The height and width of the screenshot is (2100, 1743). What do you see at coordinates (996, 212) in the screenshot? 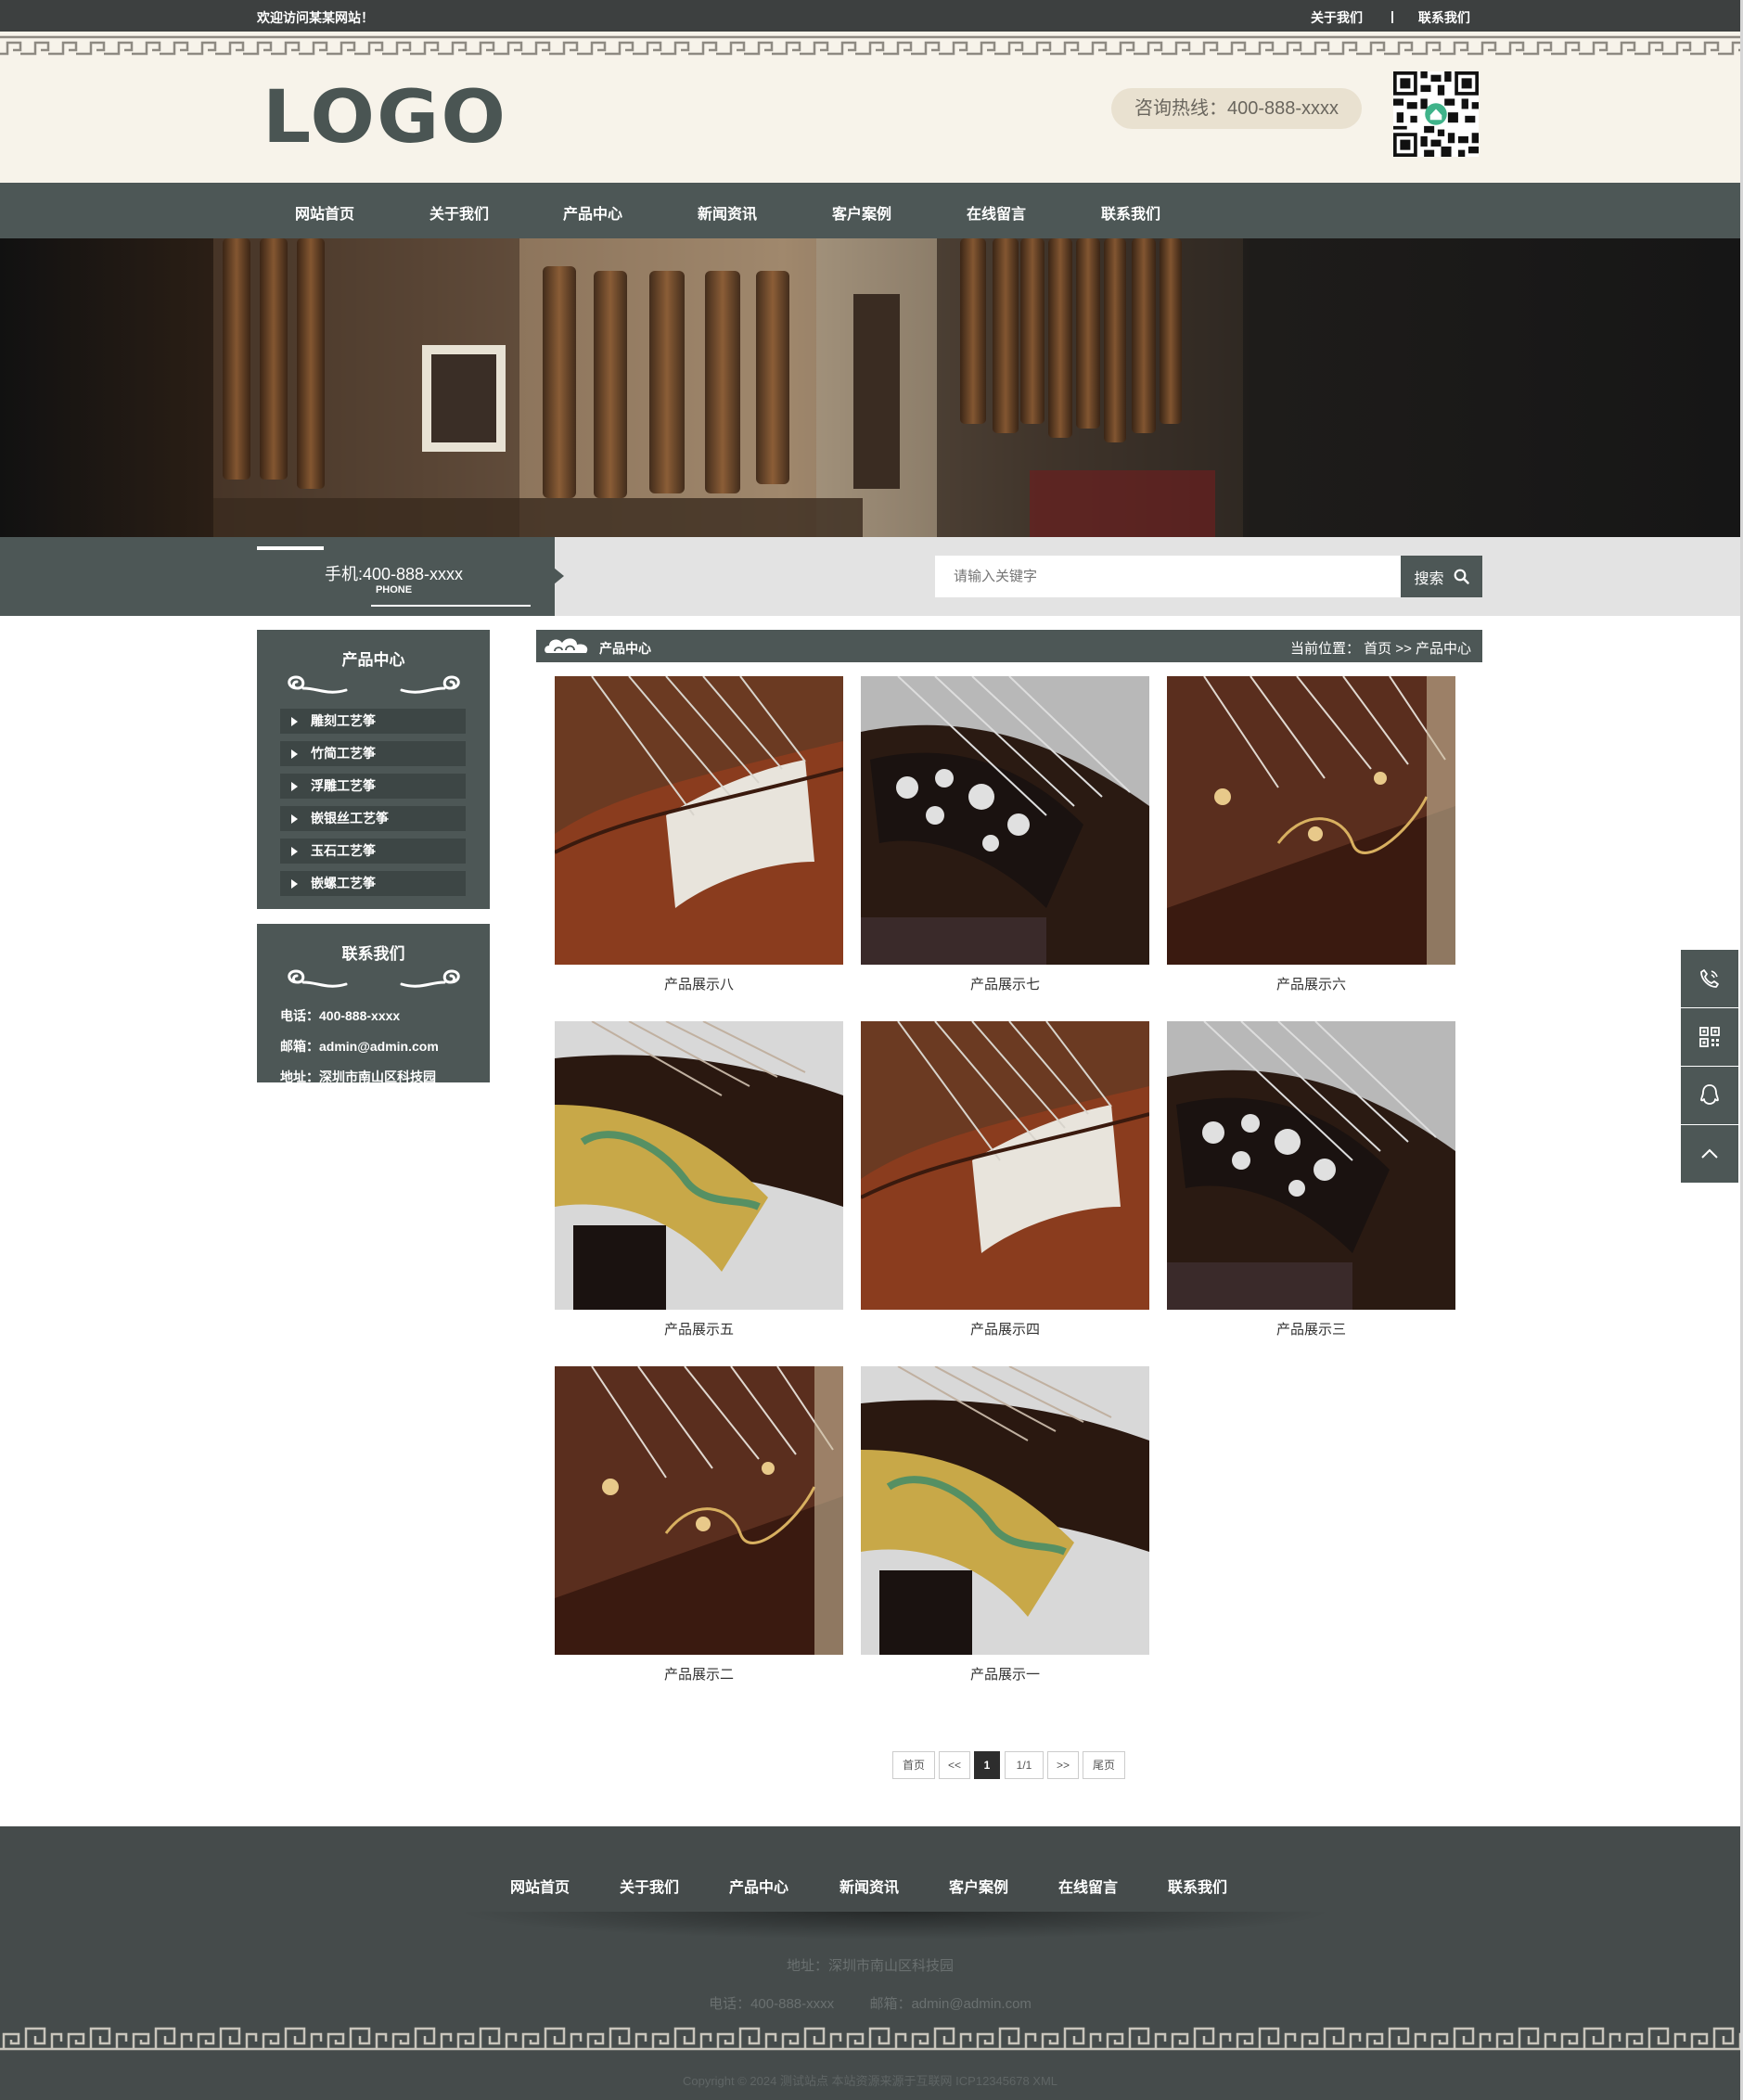
I see `nav-item-message: 在线留言` at bounding box center [996, 212].